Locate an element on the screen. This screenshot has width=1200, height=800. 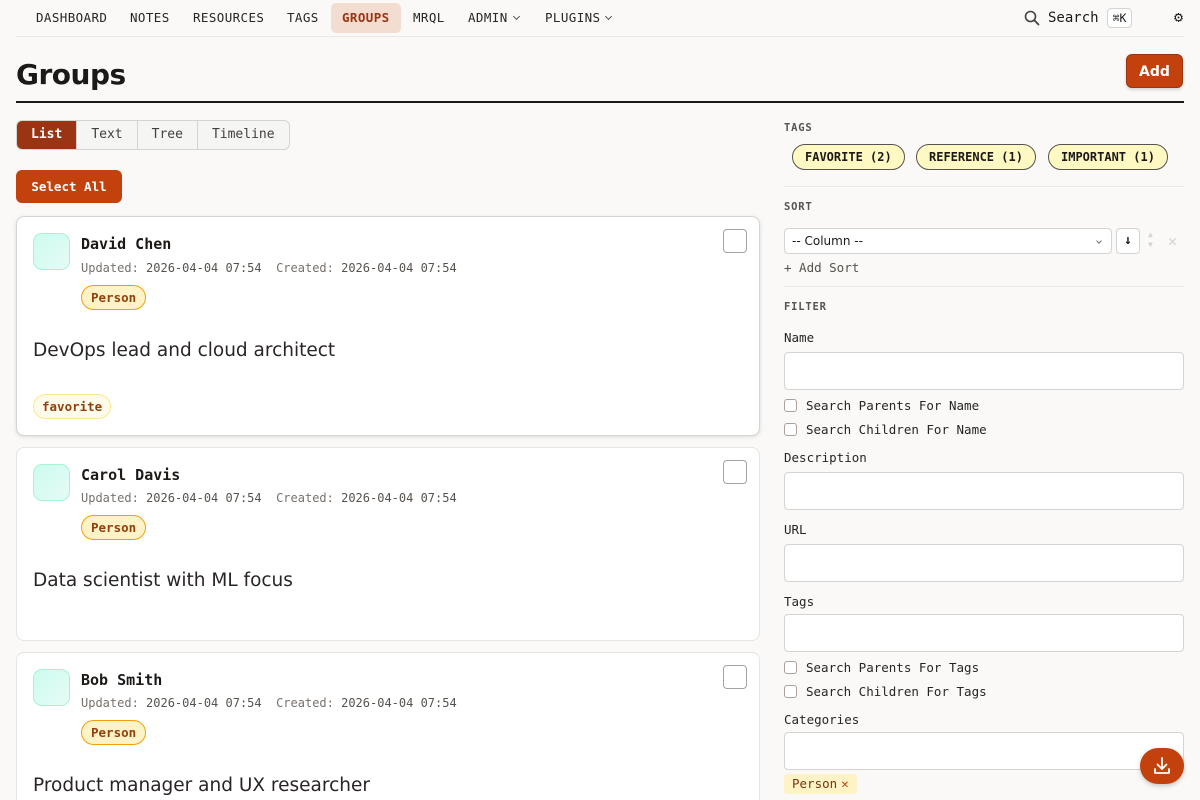
nav-mrql: MRQL is located at coordinates (429, 18).